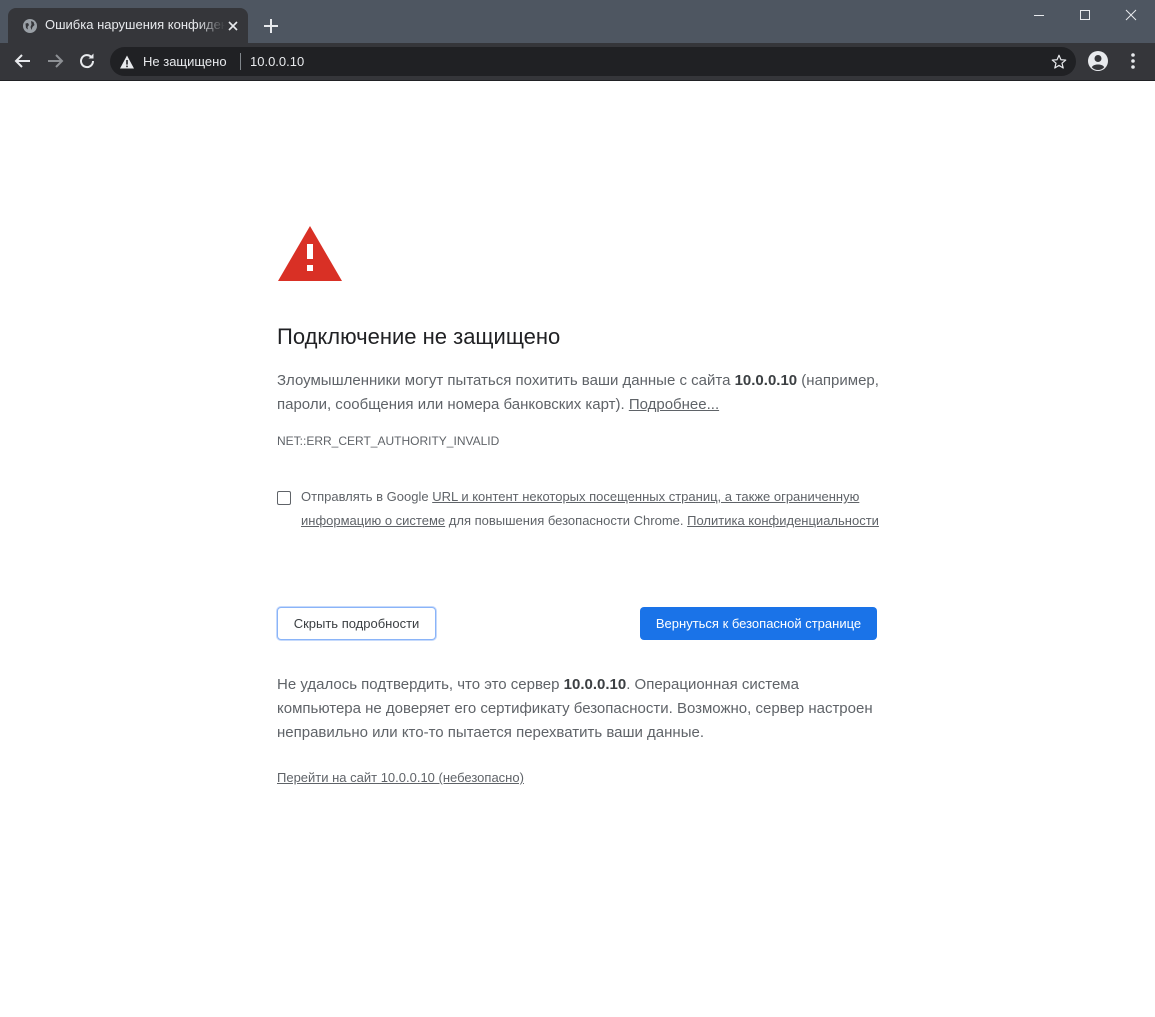 This screenshot has height=1017, width=1155. Describe the element at coordinates (271, 26) in the screenshot. I see `new-tab-icon` at that location.